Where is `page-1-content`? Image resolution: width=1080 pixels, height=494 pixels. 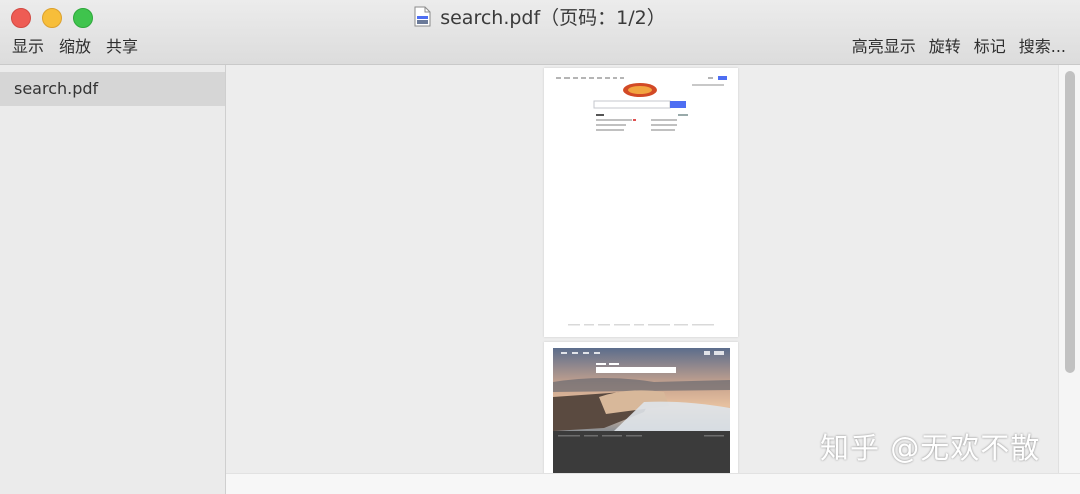 page-1-content is located at coordinates (641, 201).